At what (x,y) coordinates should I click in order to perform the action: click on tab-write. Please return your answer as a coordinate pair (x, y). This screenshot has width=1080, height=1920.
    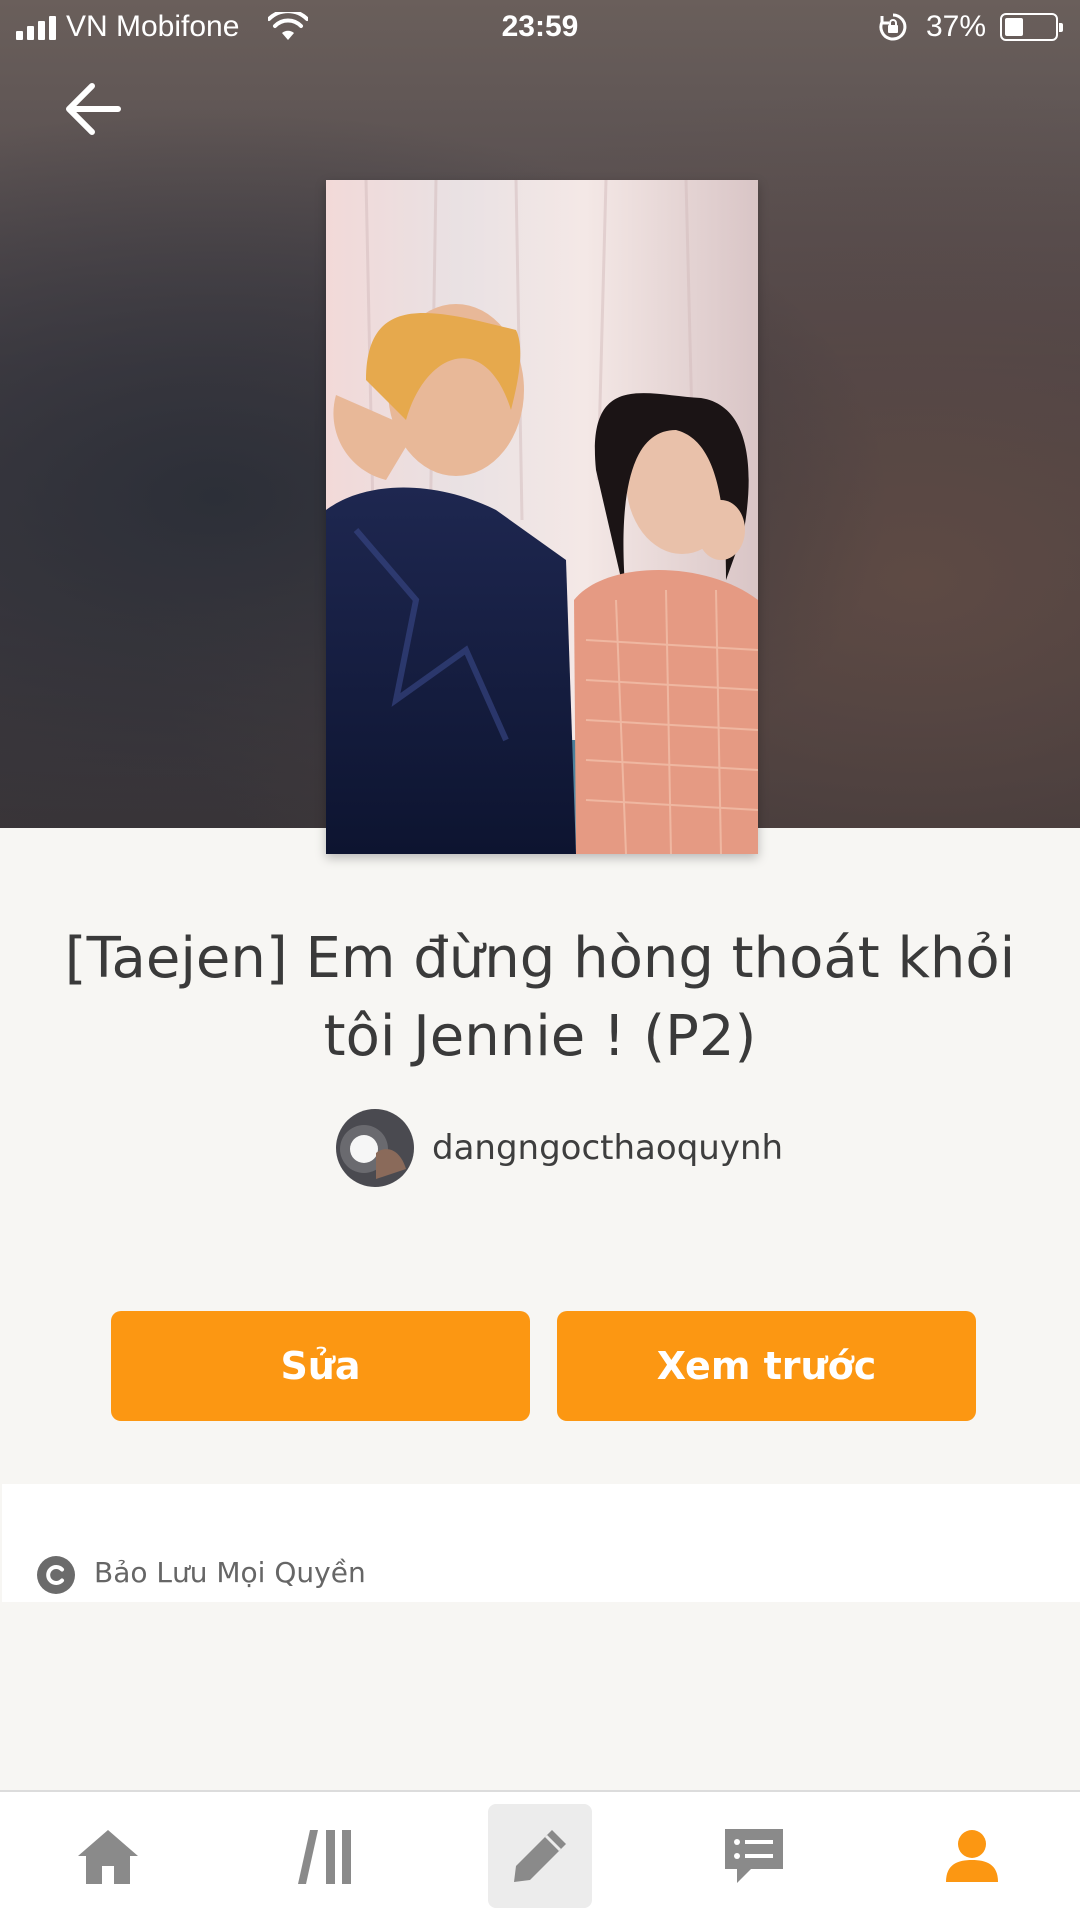
    Looking at the image, I should click on (540, 1856).